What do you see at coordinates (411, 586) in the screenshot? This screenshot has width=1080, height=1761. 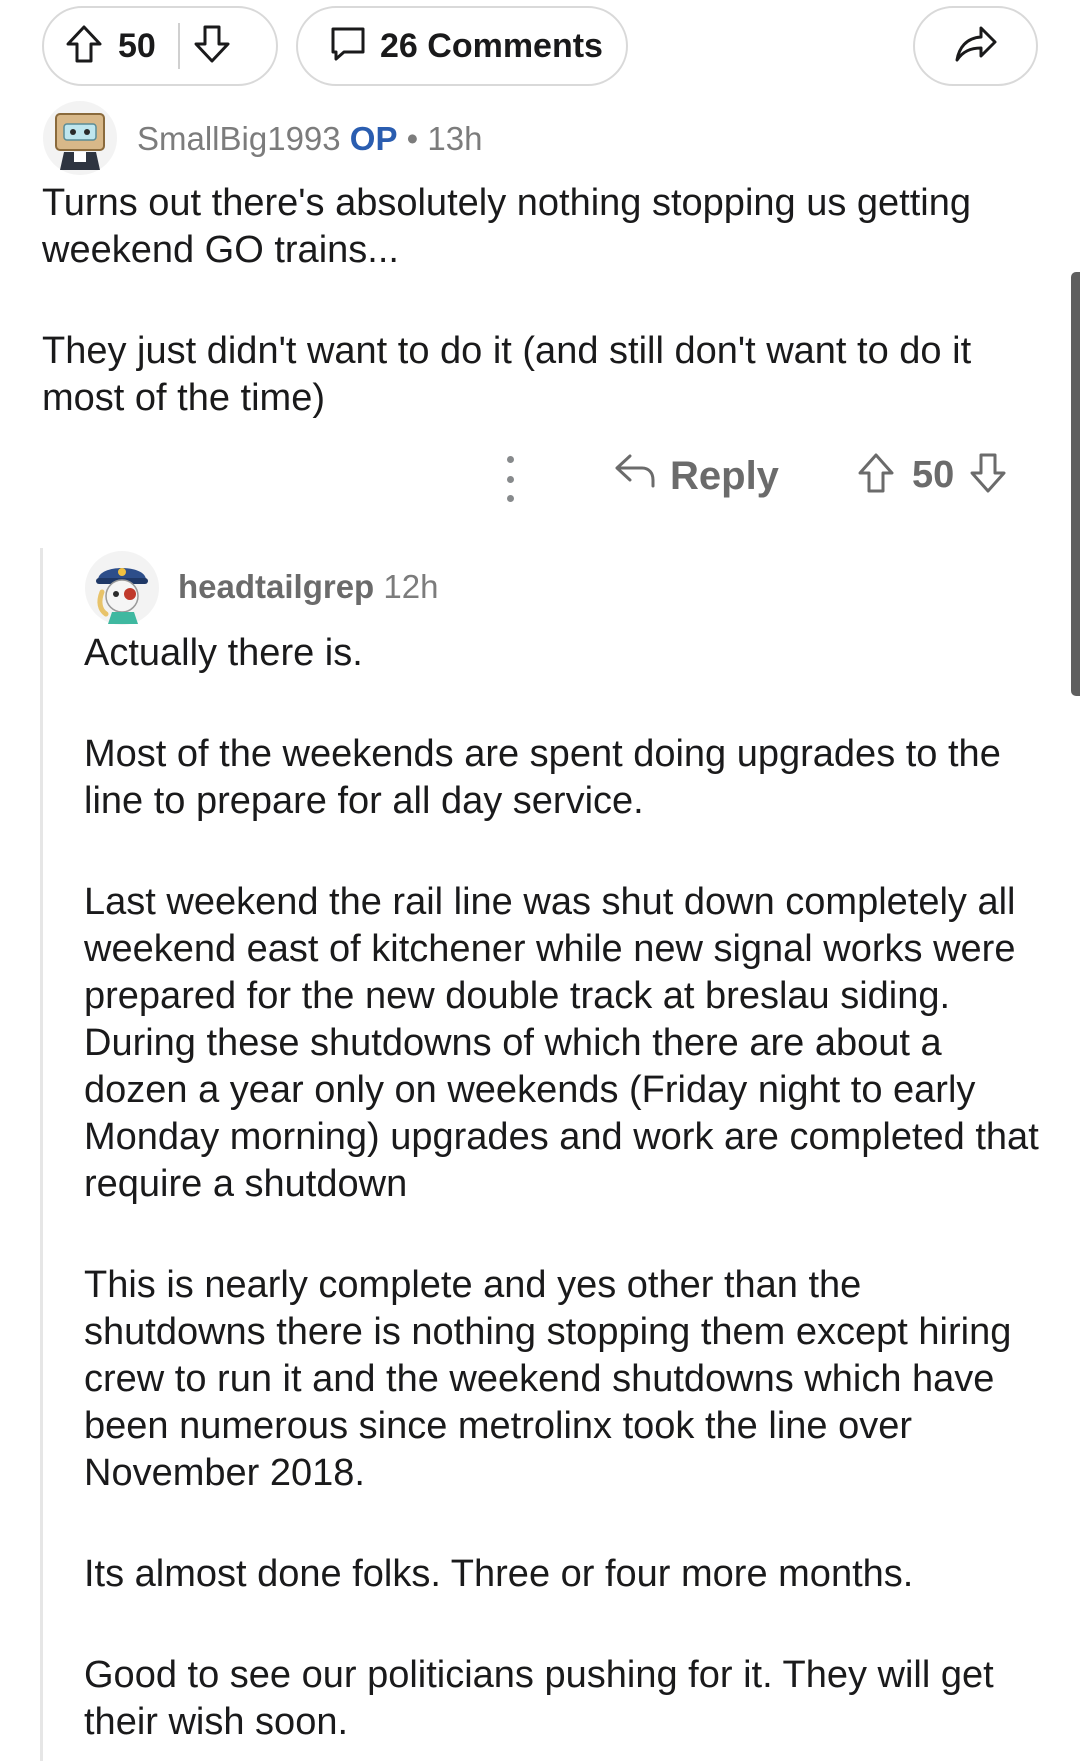 I see `comment-age: 12h` at bounding box center [411, 586].